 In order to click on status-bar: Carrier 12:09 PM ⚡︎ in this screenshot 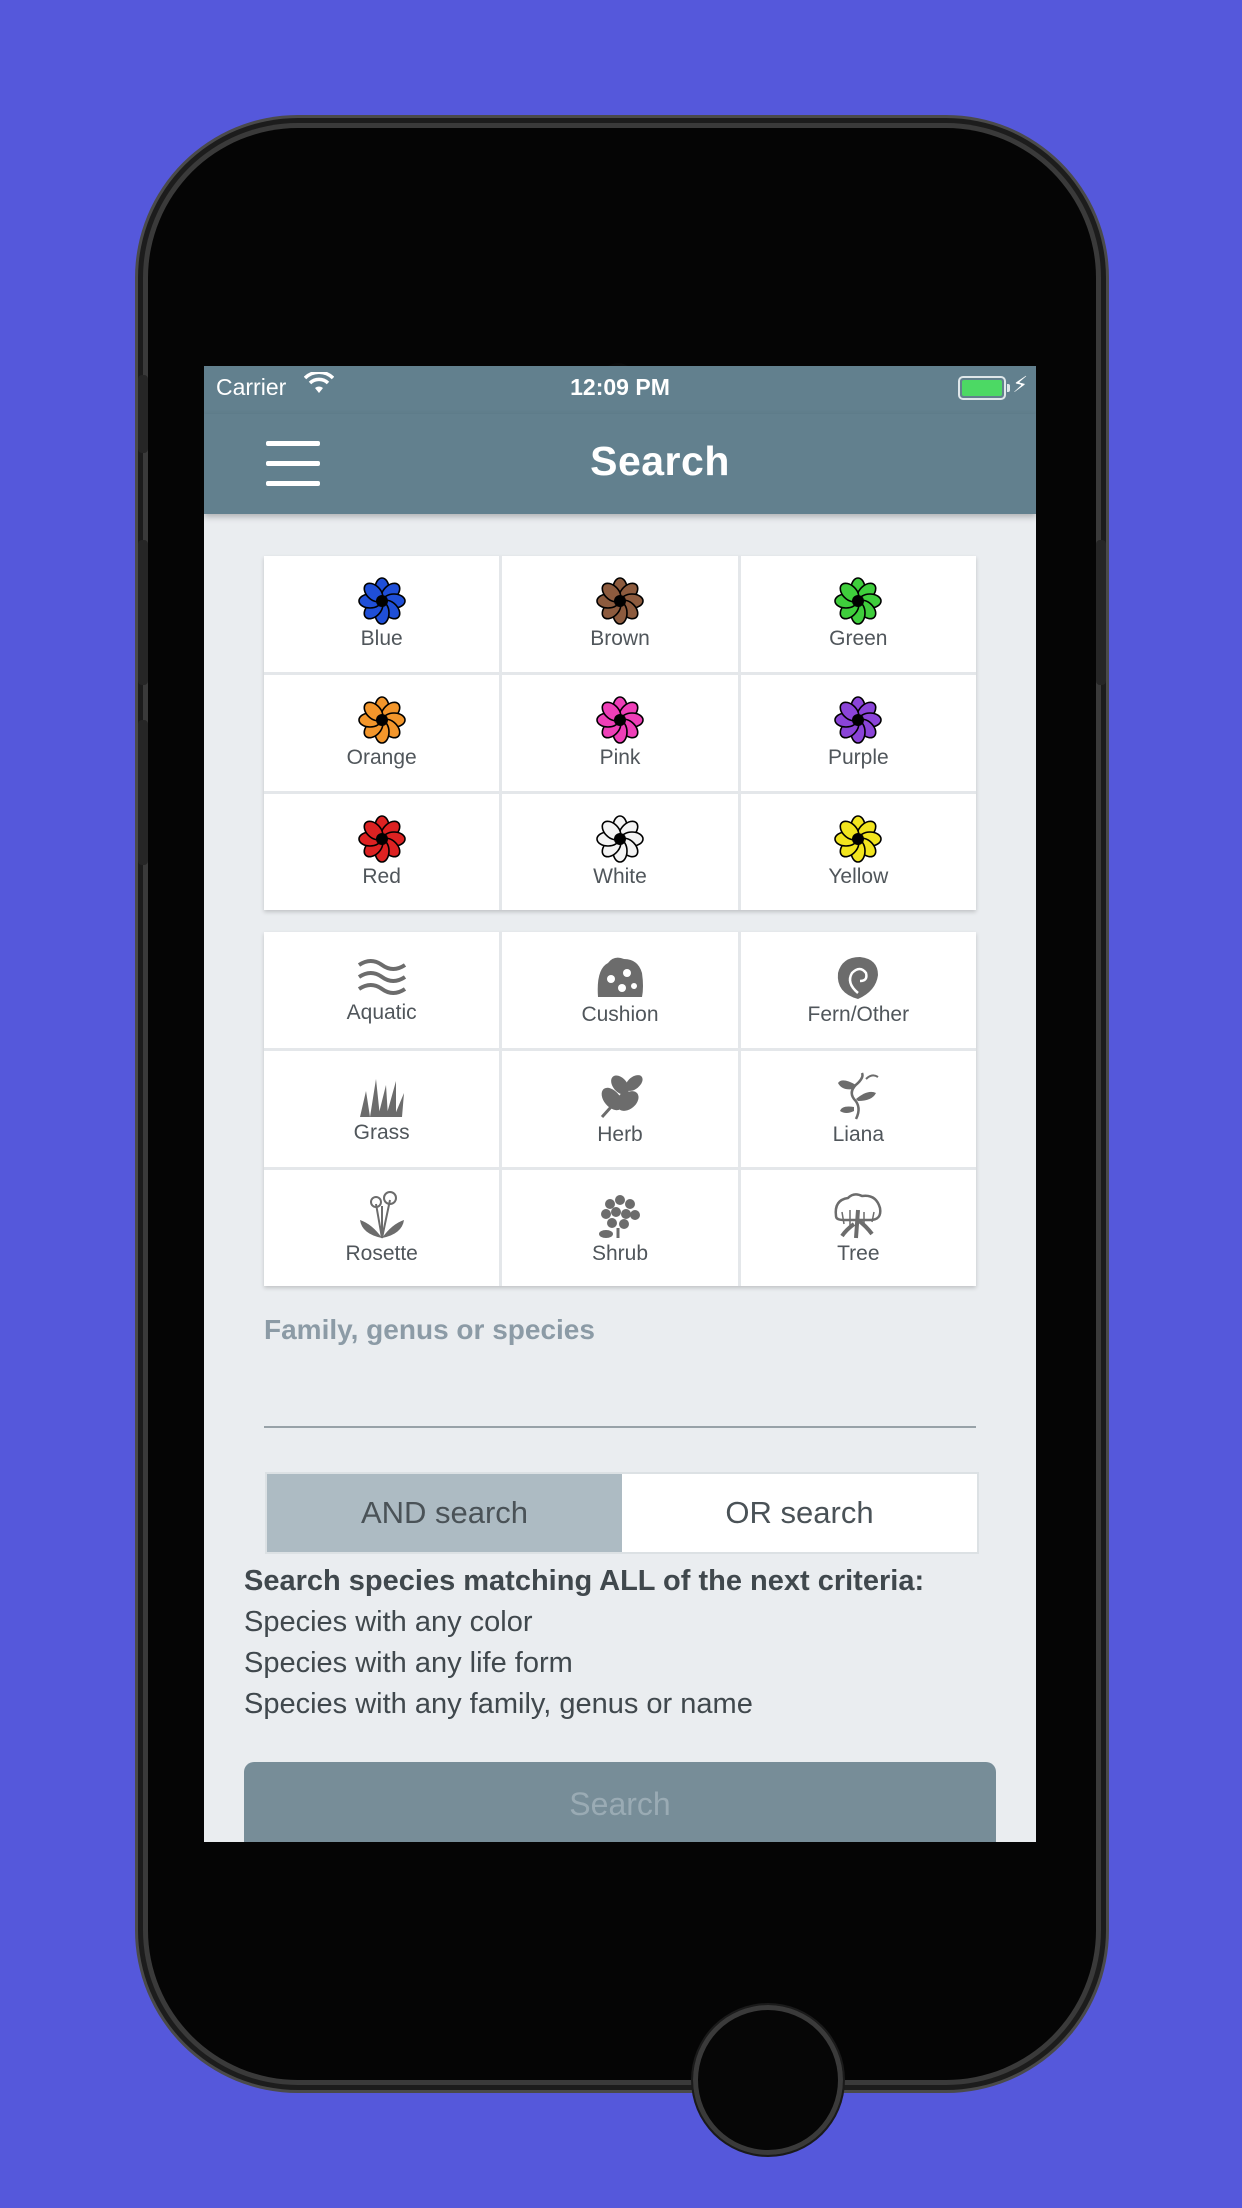, I will do `click(620, 390)`.